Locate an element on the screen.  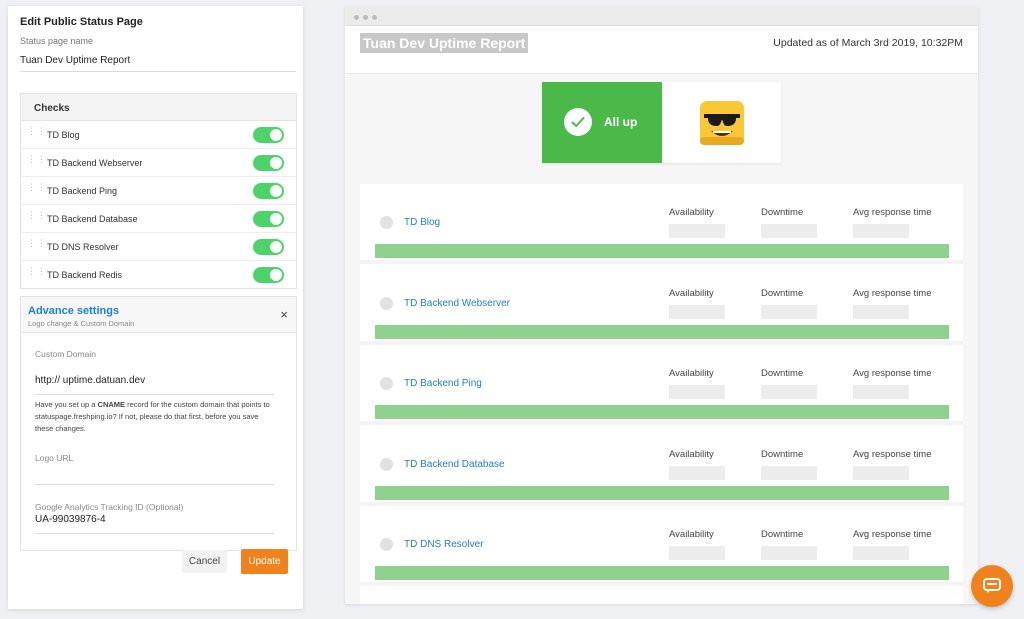
service-name: TD Backend Webserver is located at coordinates (457, 303).